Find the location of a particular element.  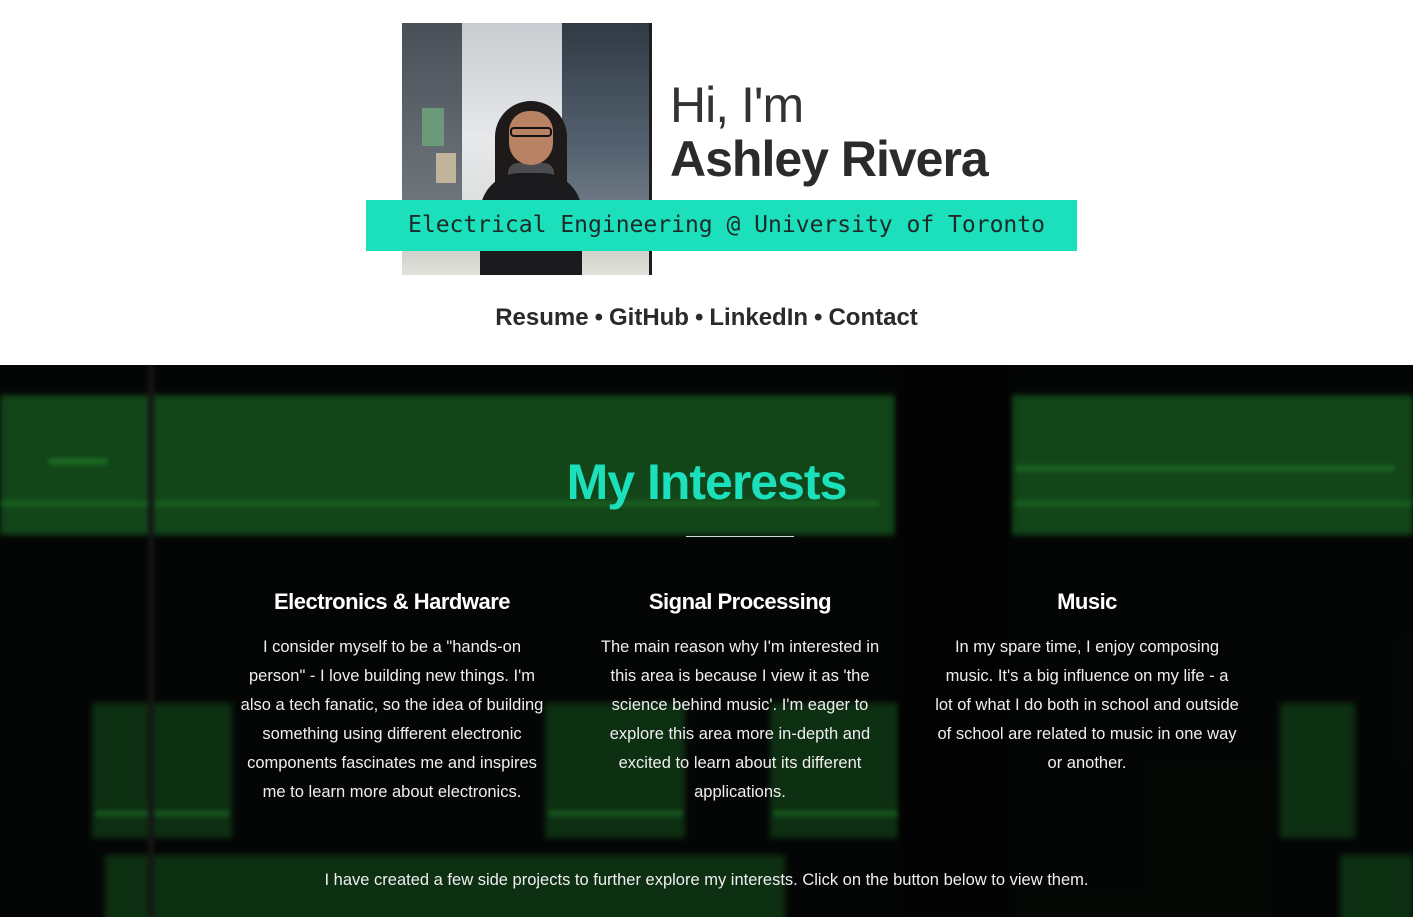

nav-contact-link: Contact is located at coordinates (872, 317).